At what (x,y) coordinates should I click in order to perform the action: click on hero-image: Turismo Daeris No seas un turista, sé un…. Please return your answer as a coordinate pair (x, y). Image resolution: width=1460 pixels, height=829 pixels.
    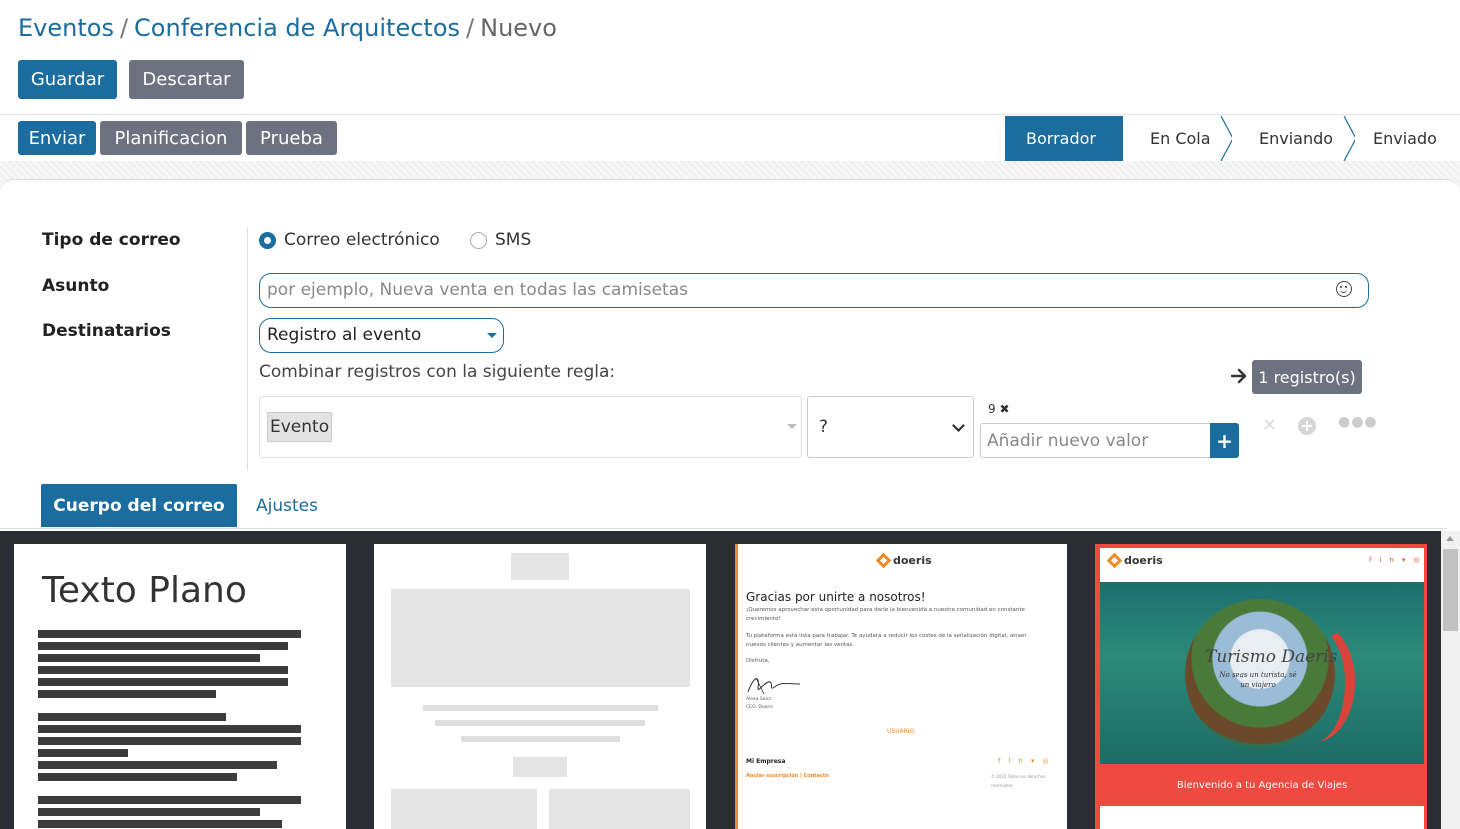
    Looking at the image, I should click on (1262, 673).